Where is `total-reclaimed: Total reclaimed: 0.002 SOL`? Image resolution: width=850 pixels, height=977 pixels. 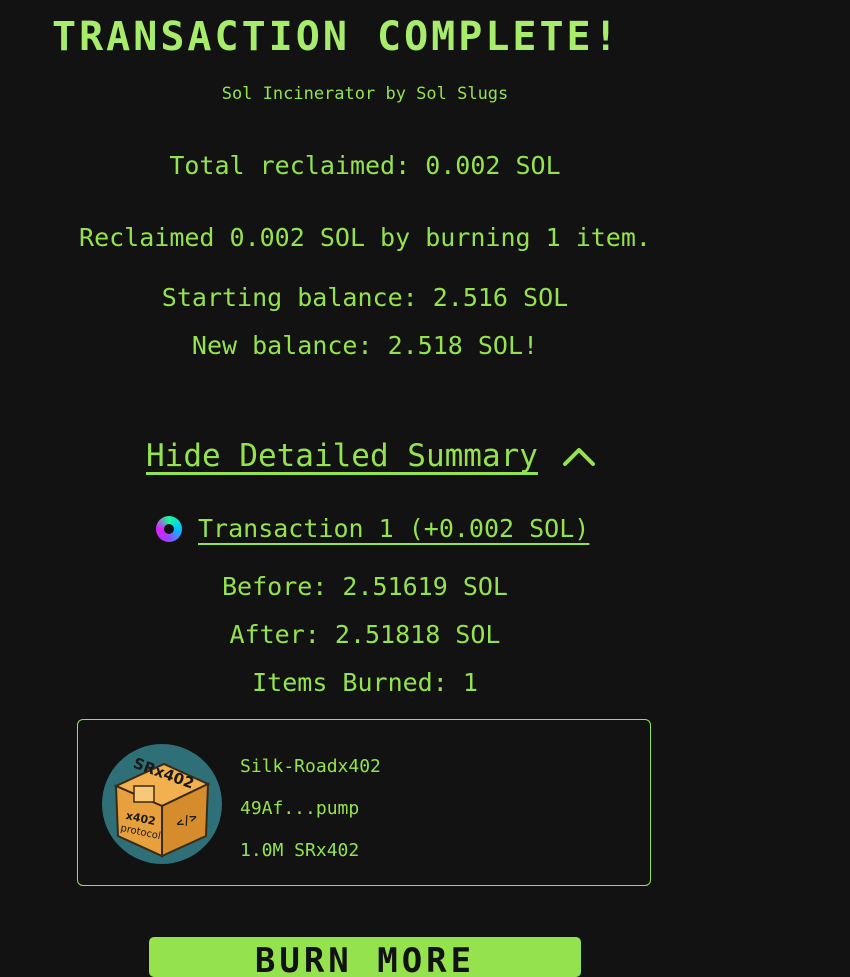
total-reclaimed: Total reclaimed: 0.002 SOL is located at coordinates (365, 165).